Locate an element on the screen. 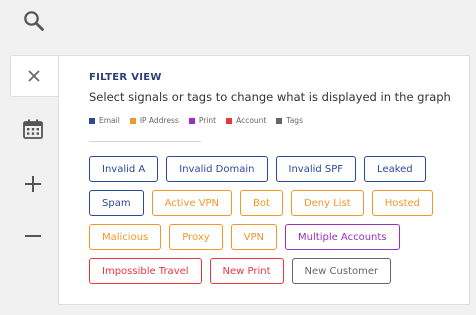 Image resolution: width=476 pixels, height=315 pixels. close-icon is located at coordinates (34, 76).